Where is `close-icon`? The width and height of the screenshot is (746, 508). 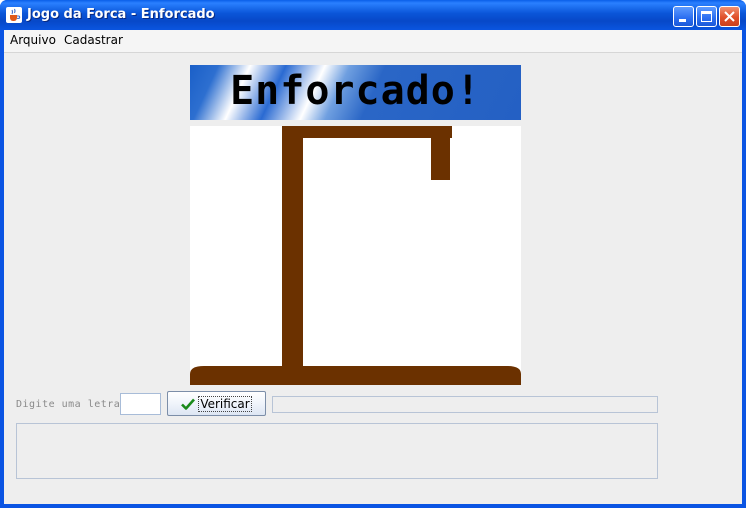 close-icon is located at coordinates (729, 16).